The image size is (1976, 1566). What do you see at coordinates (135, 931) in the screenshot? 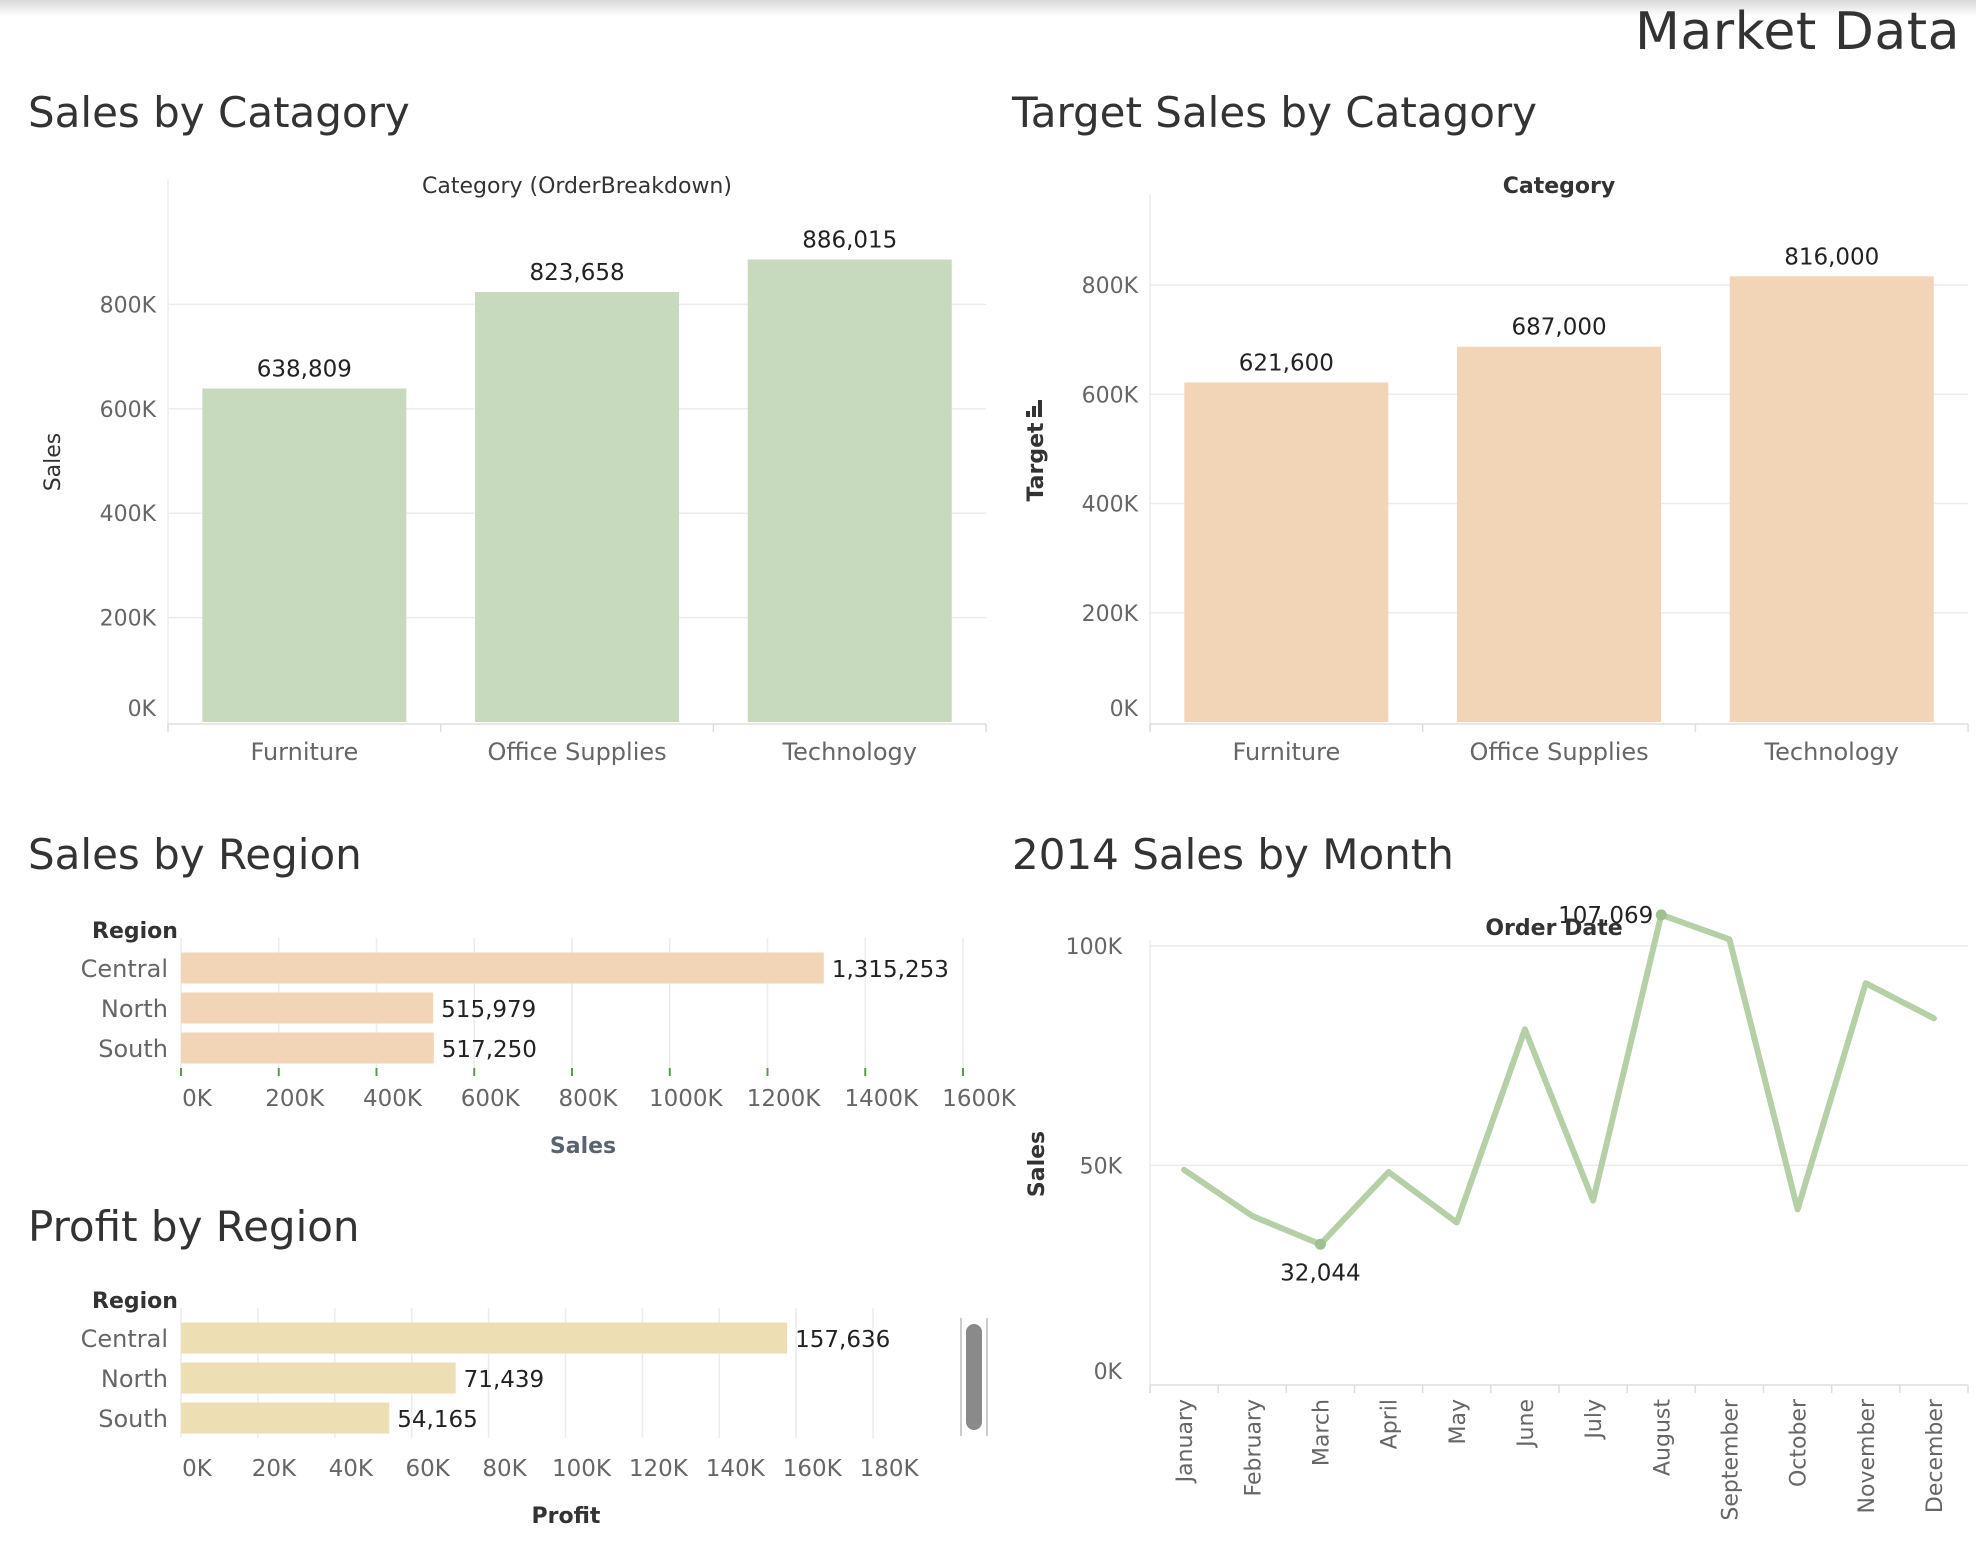
I see `sales-region-row-header: Region` at bounding box center [135, 931].